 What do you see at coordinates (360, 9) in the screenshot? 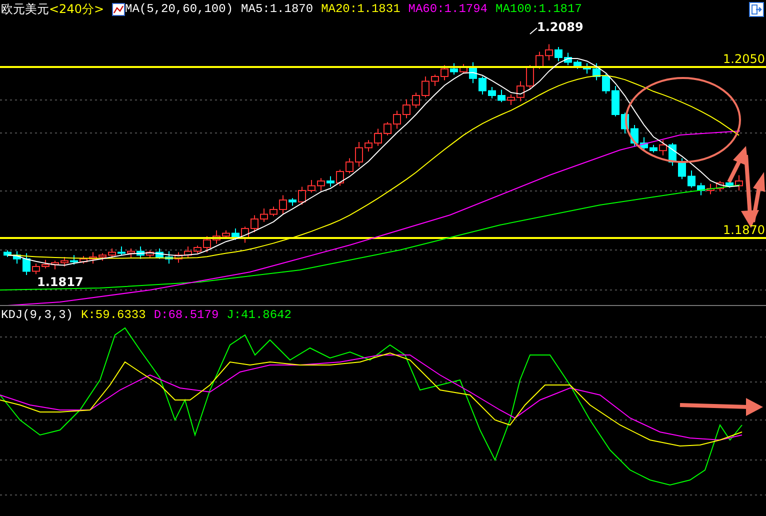
I see `indicator-value: MA20:1.1831` at bounding box center [360, 9].